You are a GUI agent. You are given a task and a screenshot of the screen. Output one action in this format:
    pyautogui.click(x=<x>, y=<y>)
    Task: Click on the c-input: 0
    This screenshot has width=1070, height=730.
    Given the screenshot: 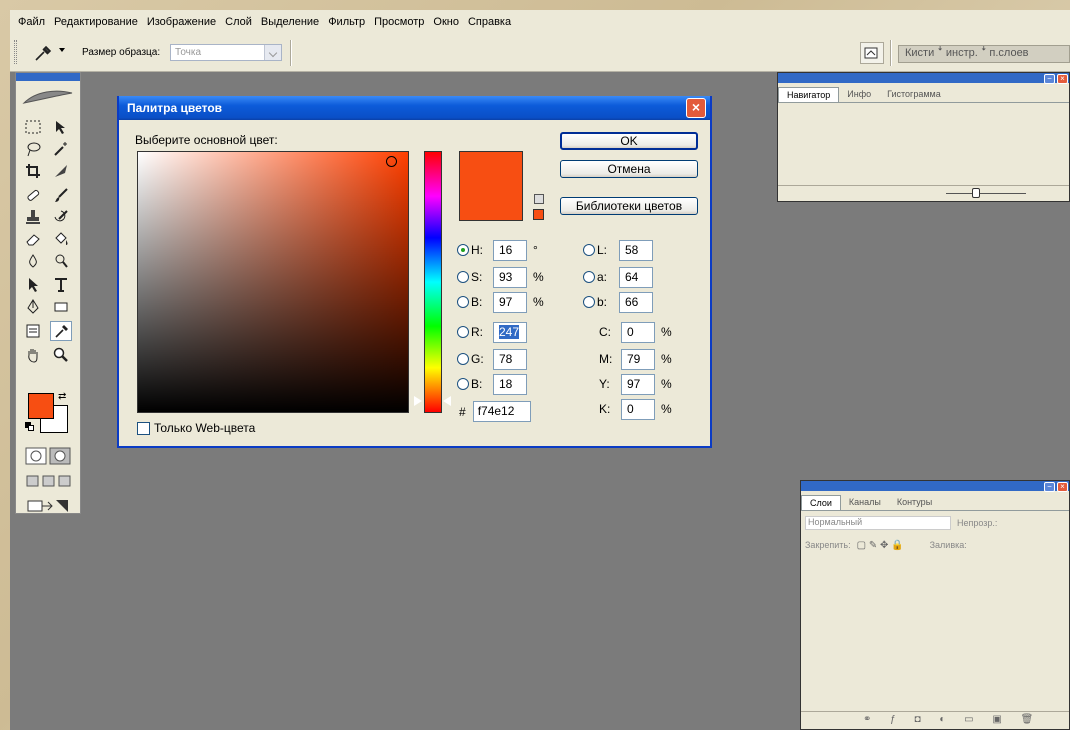 What is the action you would take?
    pyautogui.click(x=638, y=332)
    